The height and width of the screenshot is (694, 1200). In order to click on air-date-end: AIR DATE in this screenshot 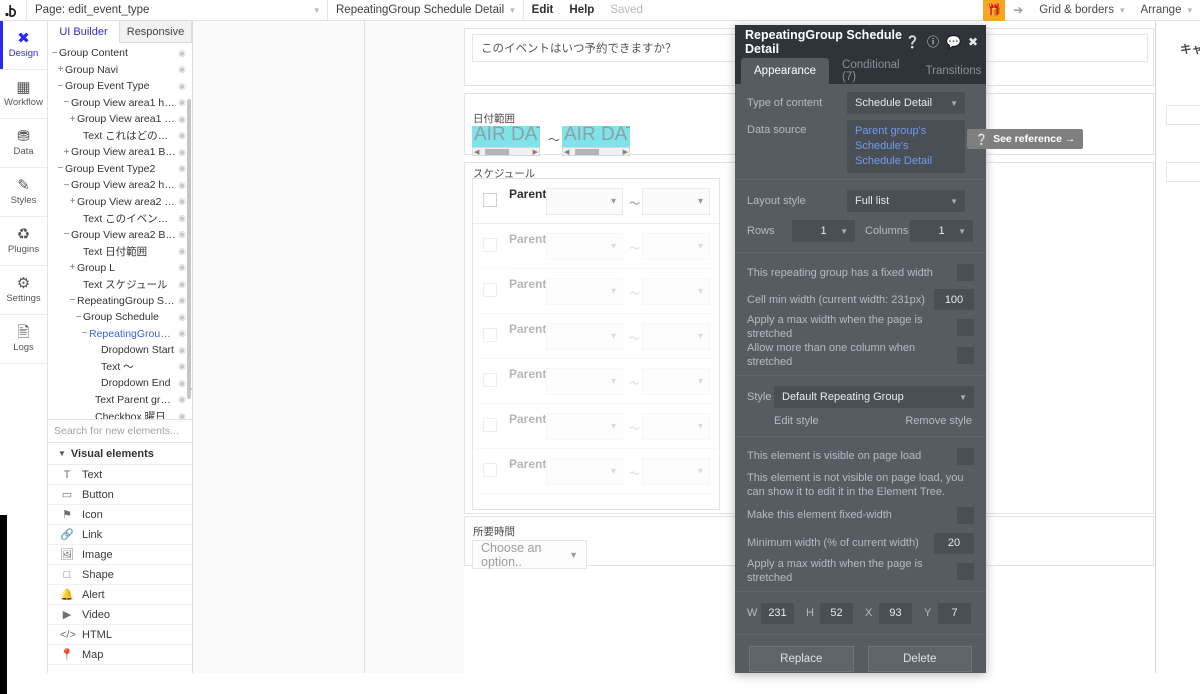, I will do `click(596, 137)`.